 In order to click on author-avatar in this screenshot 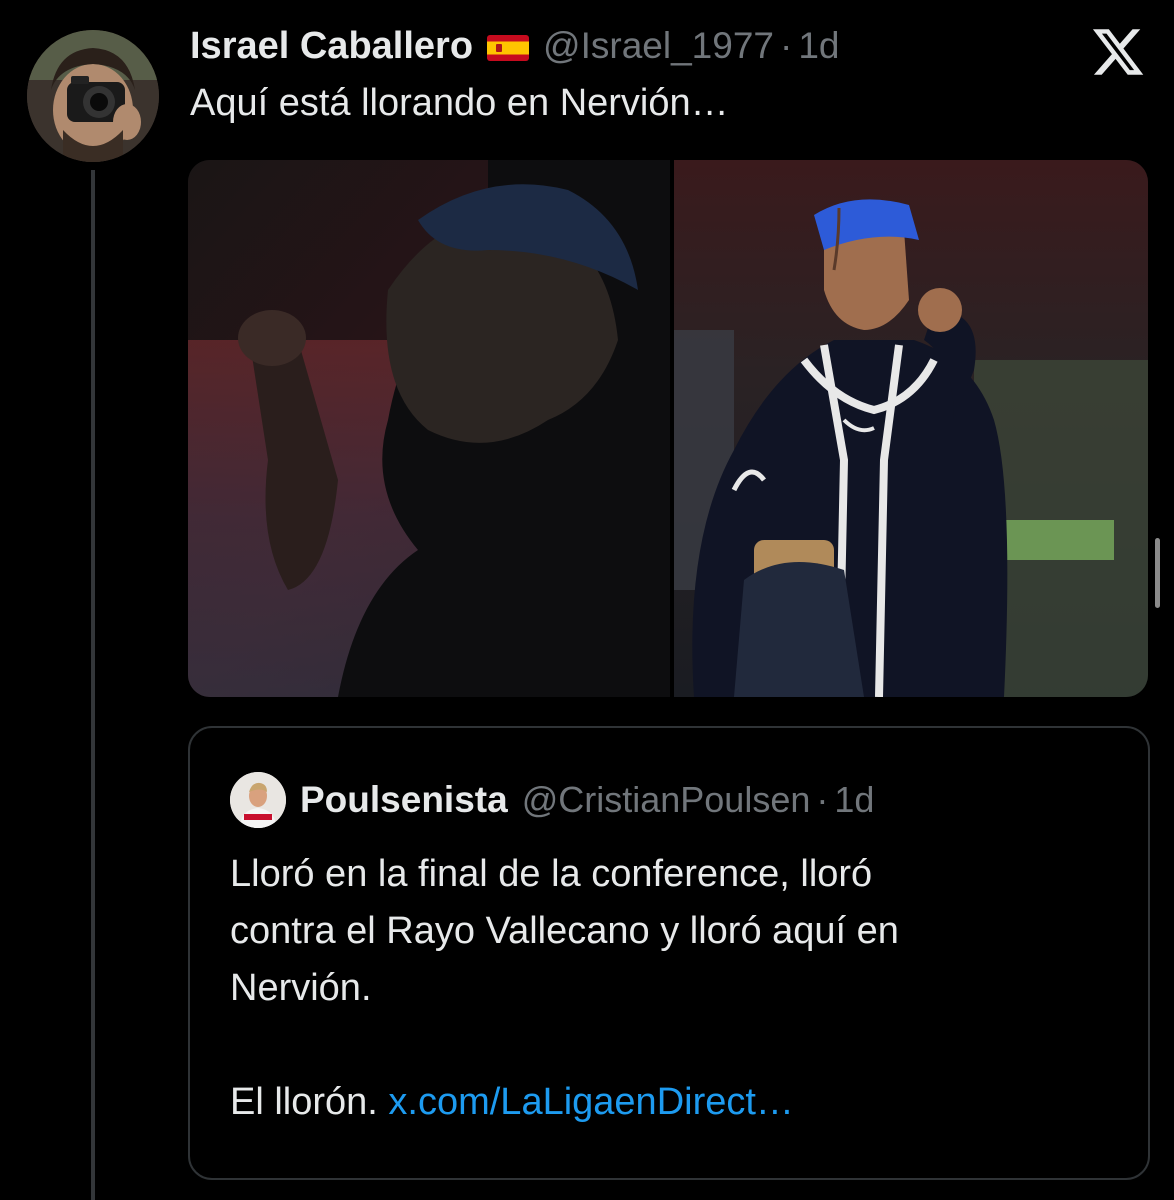, I will do `click(93, 96)`.